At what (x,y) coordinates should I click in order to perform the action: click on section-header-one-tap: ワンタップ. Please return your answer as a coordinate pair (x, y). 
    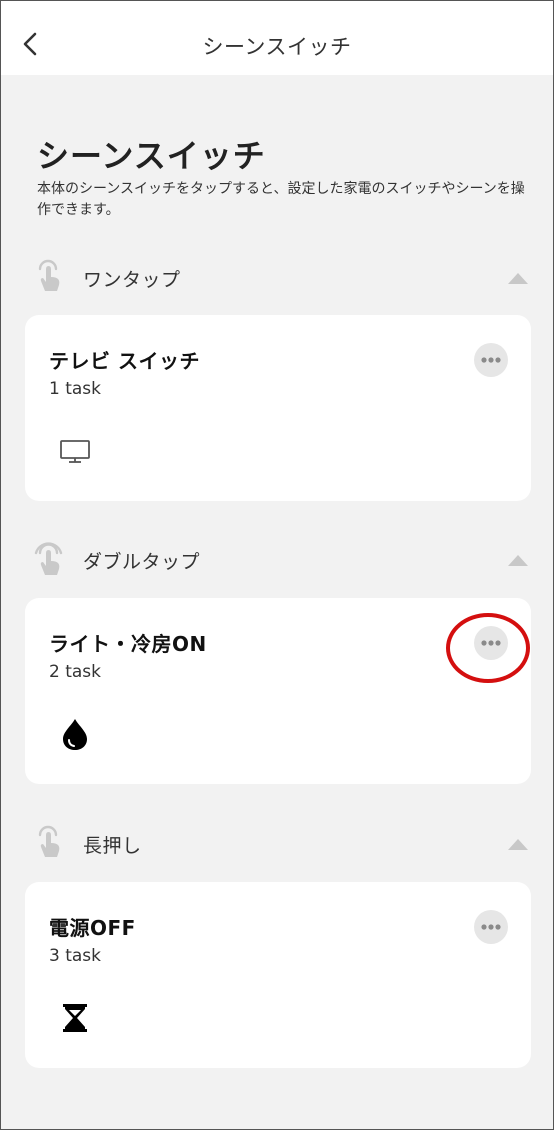
    Looking at the image, I should click on (277, 277).